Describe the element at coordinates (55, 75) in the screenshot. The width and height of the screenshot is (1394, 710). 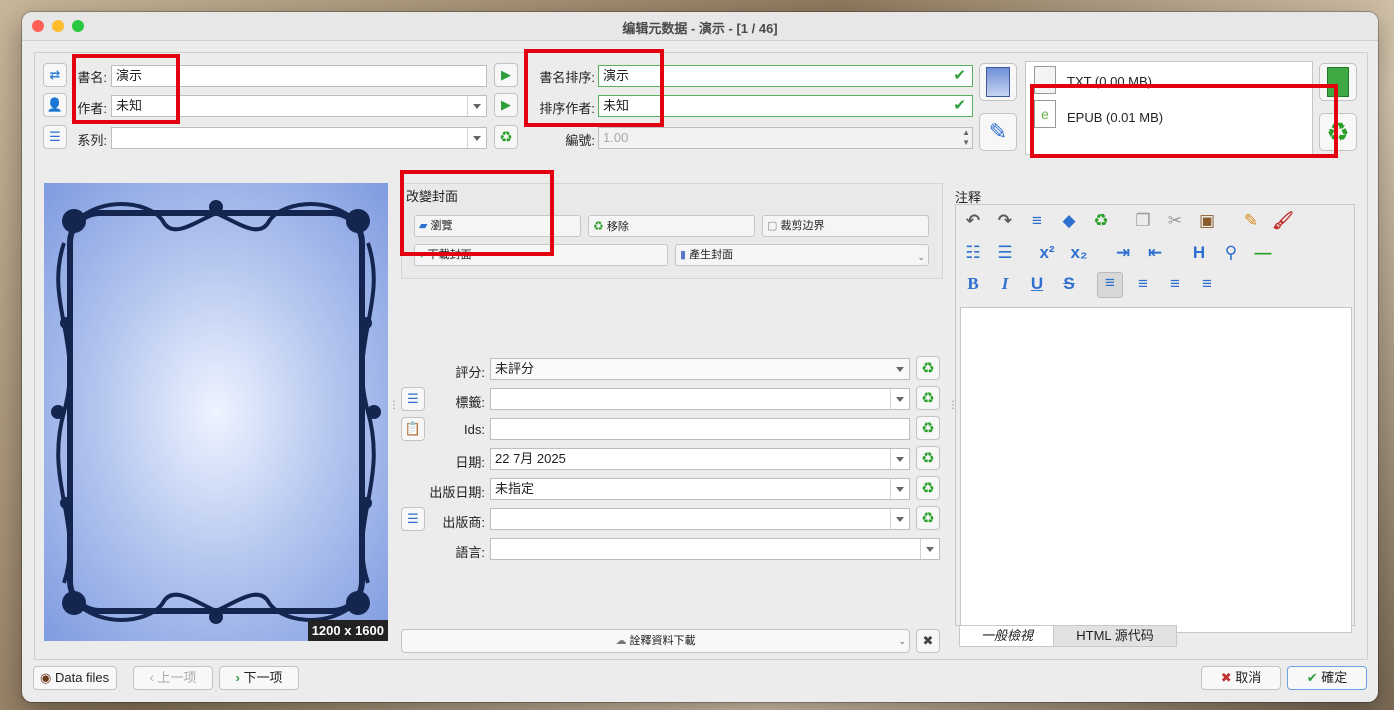
I see `swap-title-author-button: ⇄` at that location.